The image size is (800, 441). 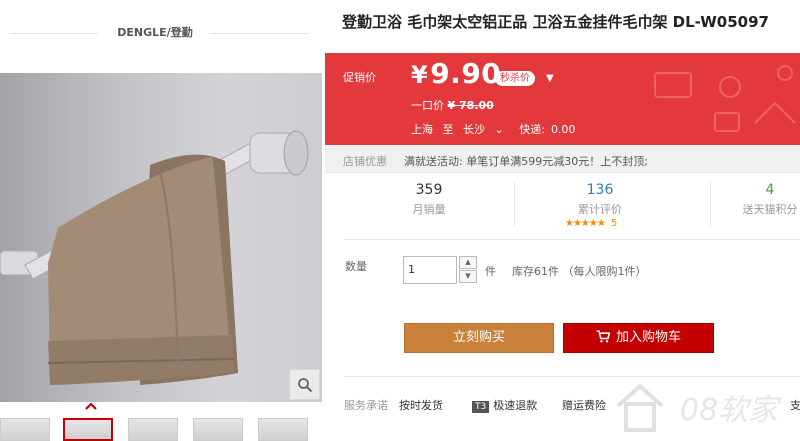 What do you see at coordinates (490, 271) in the screenshot?
I see `quantity-unit: 件` at bounding box center [490, 271].